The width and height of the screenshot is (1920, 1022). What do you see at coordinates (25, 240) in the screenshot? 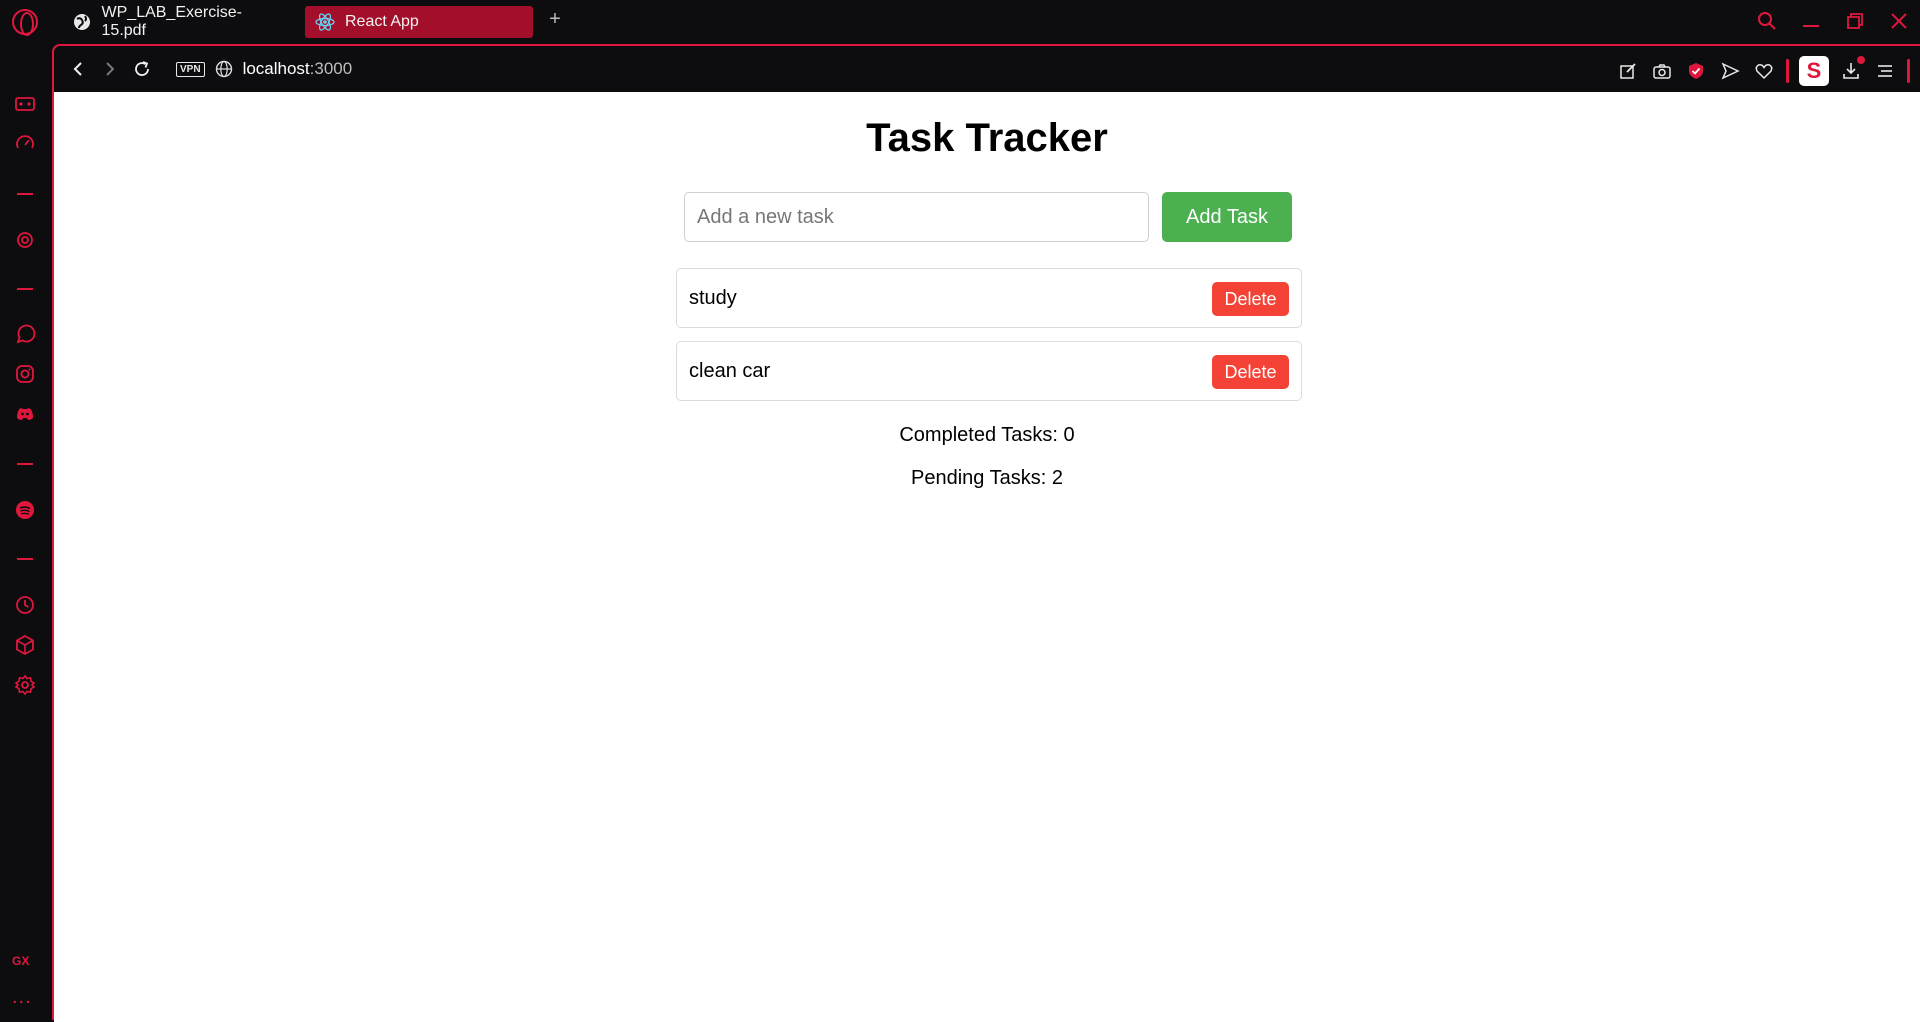
I see `chatgpt-icon` at bounding box center [25, 240].